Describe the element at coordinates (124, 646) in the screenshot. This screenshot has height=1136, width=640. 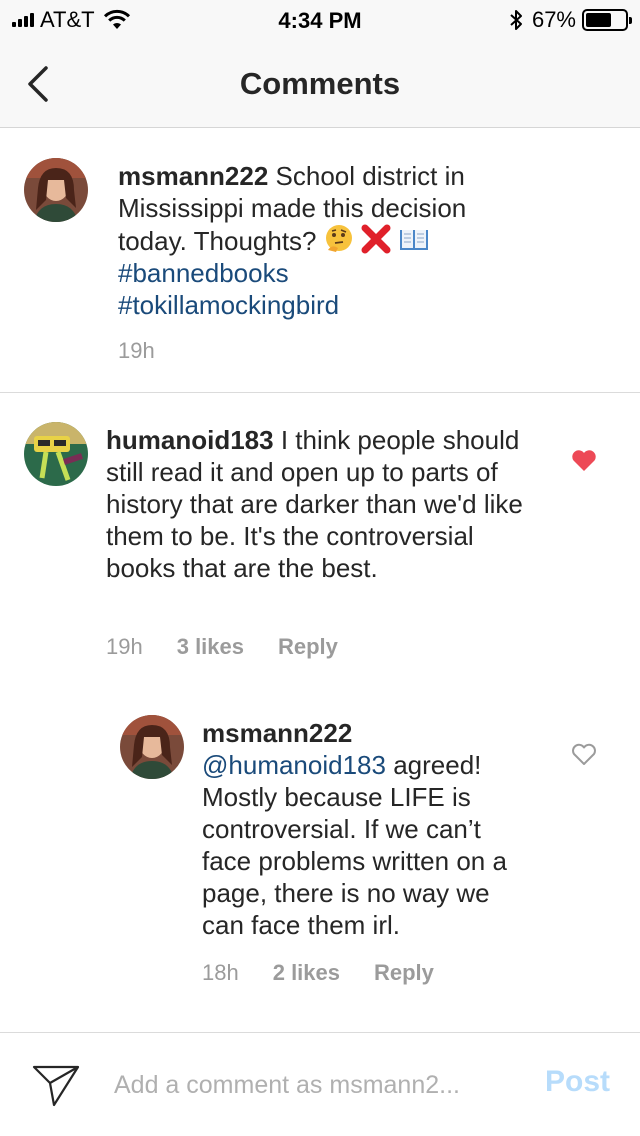
I see `comment-time: 19h` at that location.